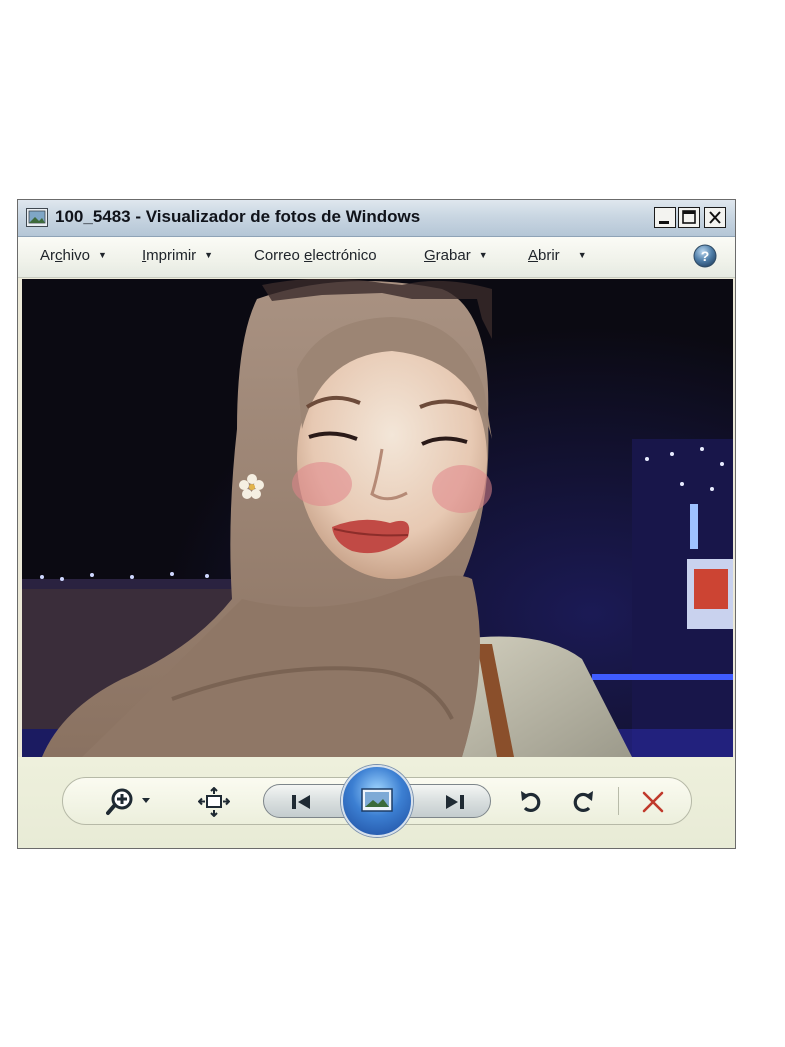  I want to click on zoom-icon, so click(132, 801).